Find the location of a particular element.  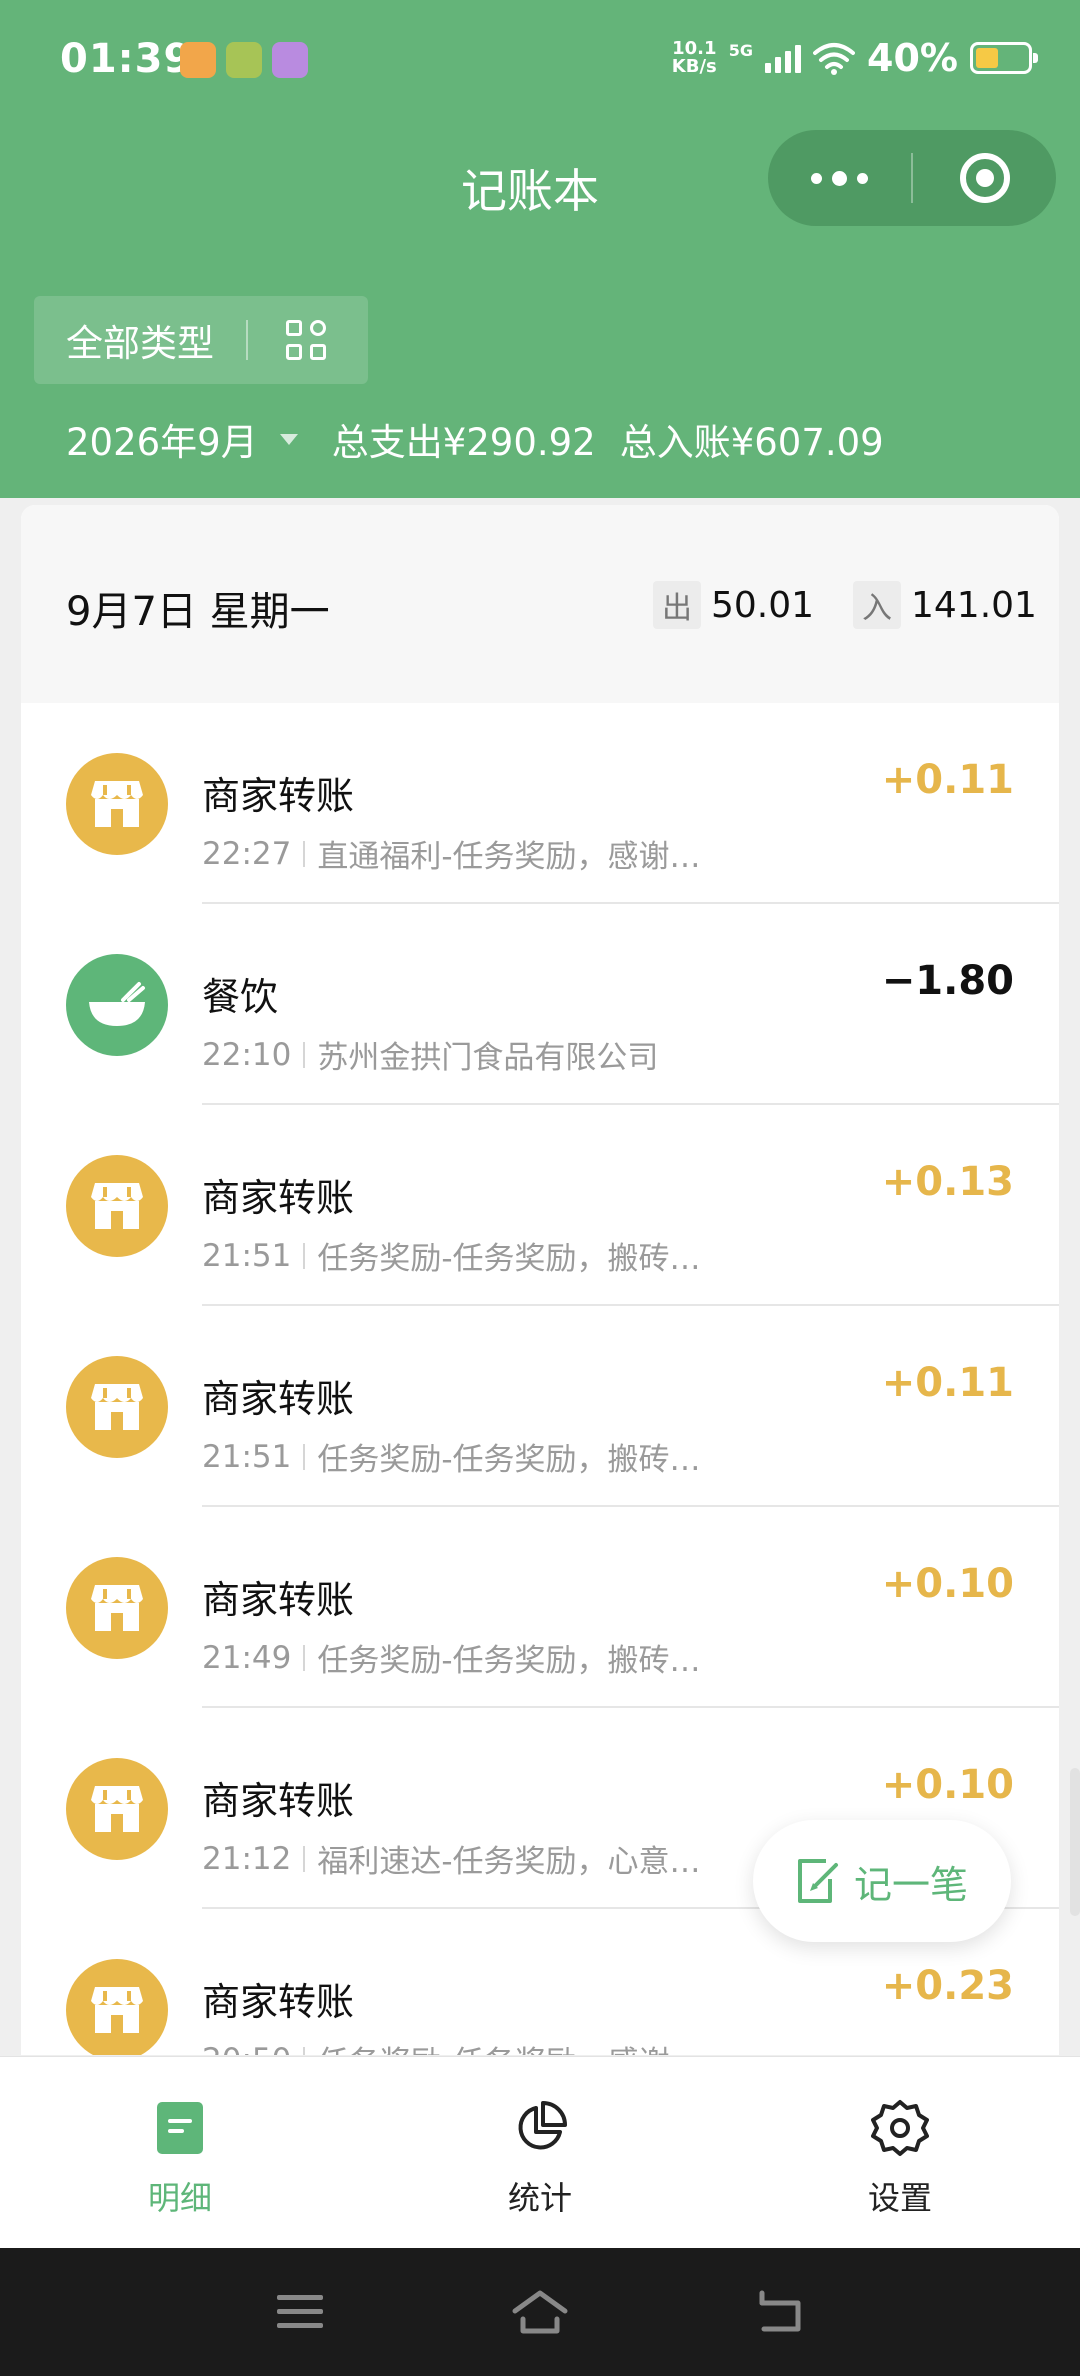

menu-button is located at coordinates (300, 2312).